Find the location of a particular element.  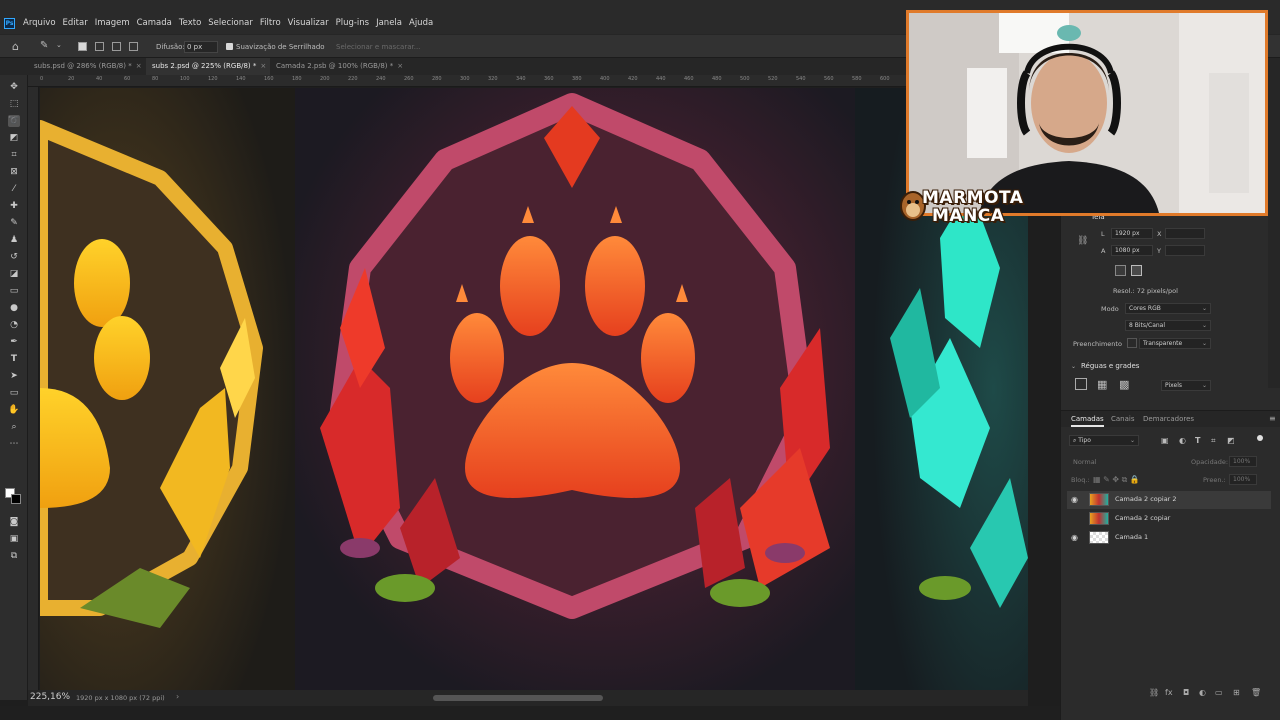

brush-tool-icon: ✎ is located at coordinates (14, 223).